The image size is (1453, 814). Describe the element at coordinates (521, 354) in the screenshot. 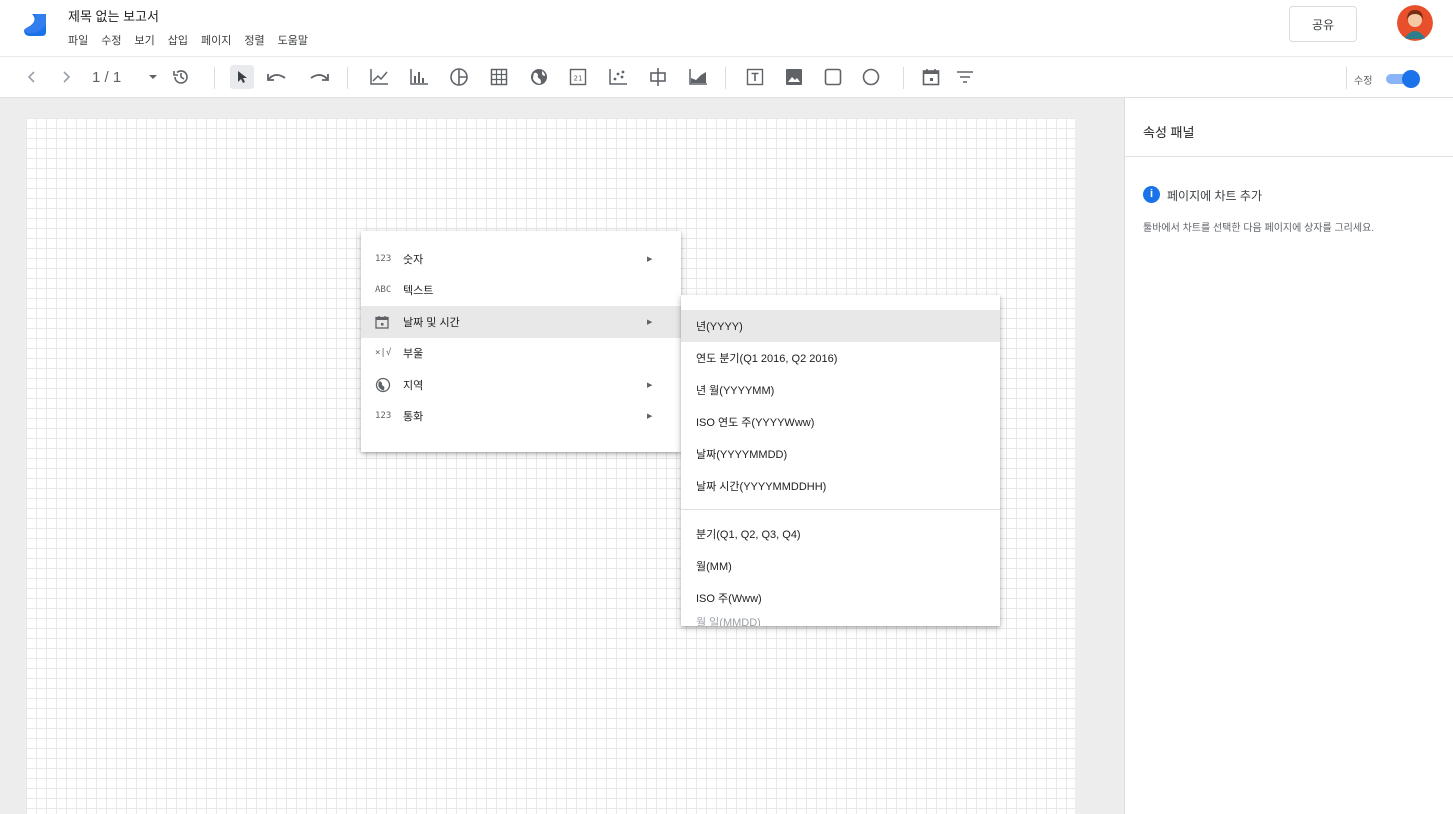

I see `menu-item-boolean: ×|√ 부울` at that location.